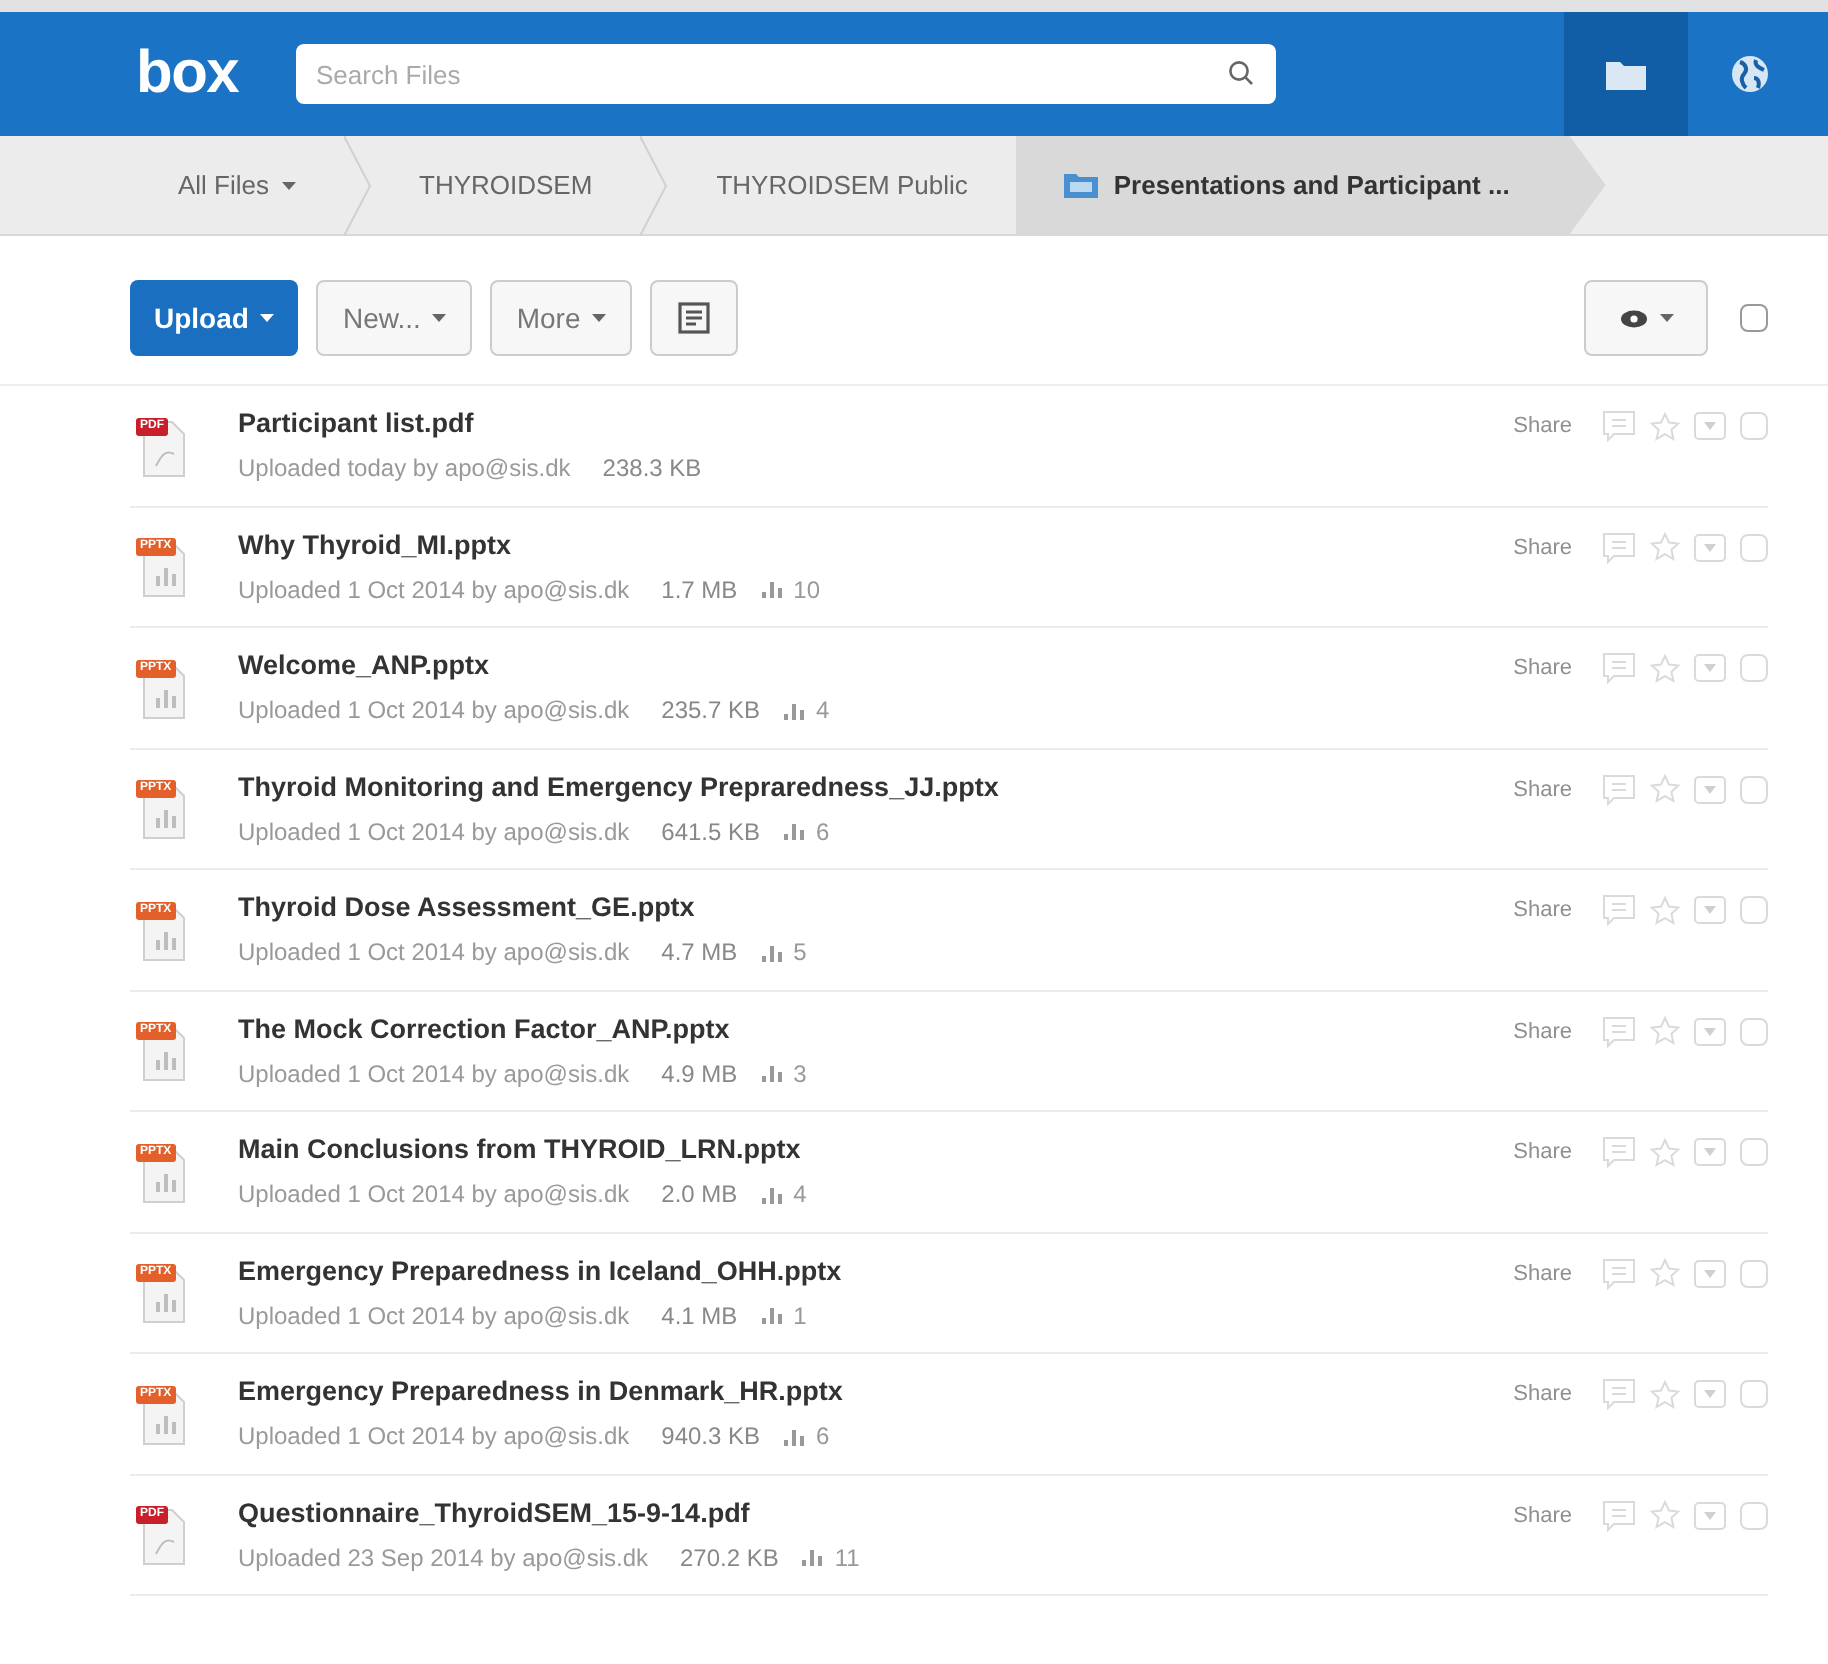  What do you see at coordinates (470, 424) in the screenshot?
I see `file-name-link: Participant list.pdf` at bounding box center [470, 424].